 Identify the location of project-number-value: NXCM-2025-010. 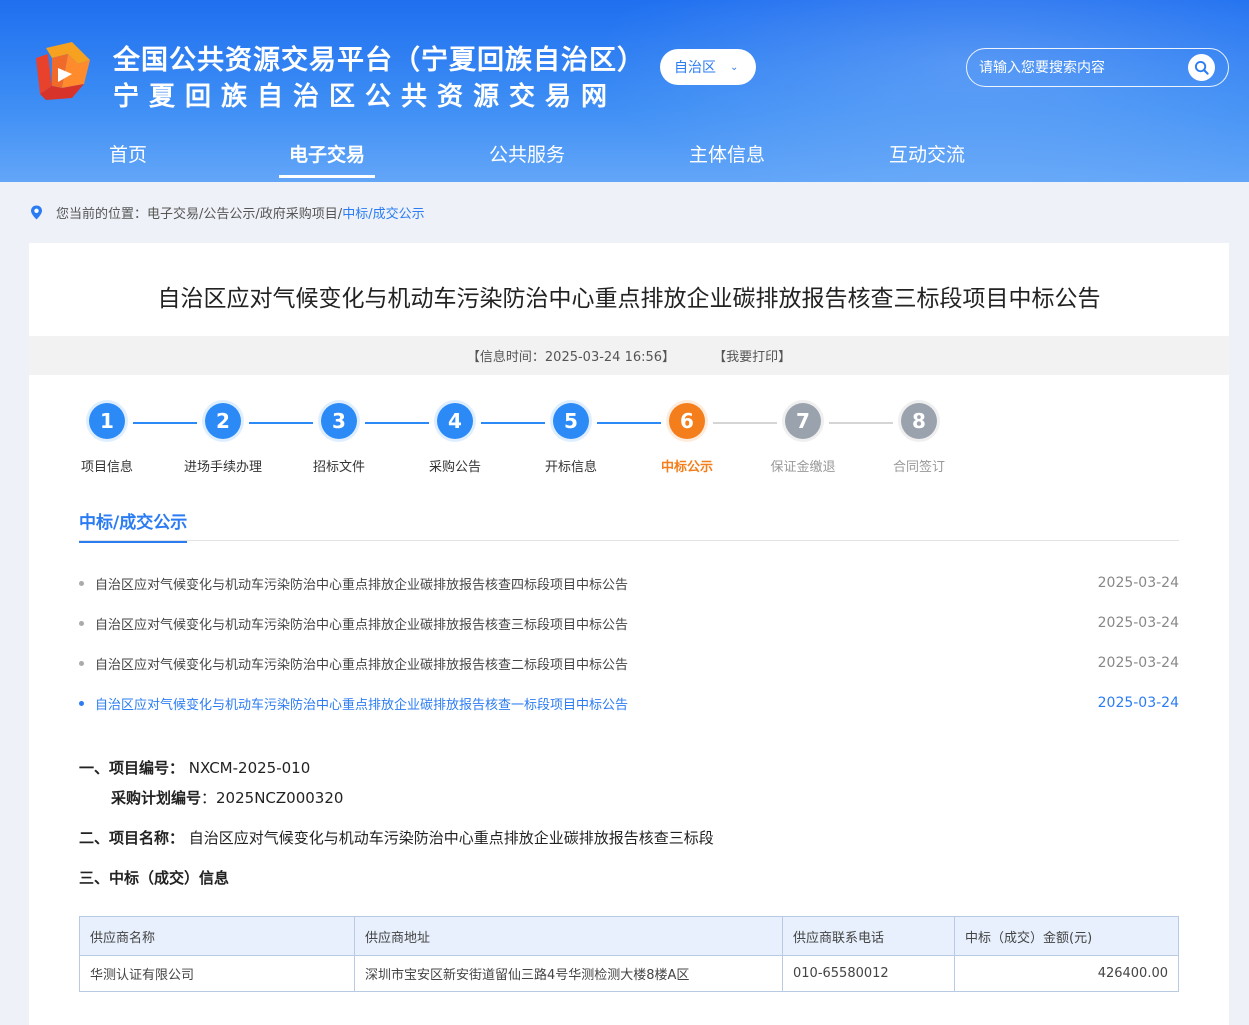
(249, 768).